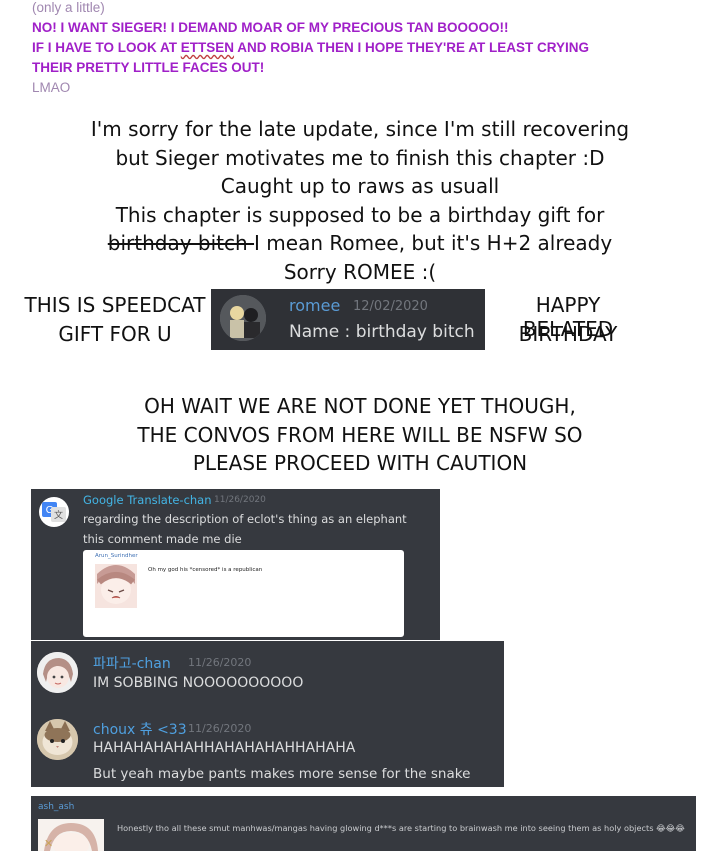  What do you see at coordinates (670, 828) in the screenshot?
I see `laughing-emoji-icon: 😂😂😂` at bounding box center [670, 828].